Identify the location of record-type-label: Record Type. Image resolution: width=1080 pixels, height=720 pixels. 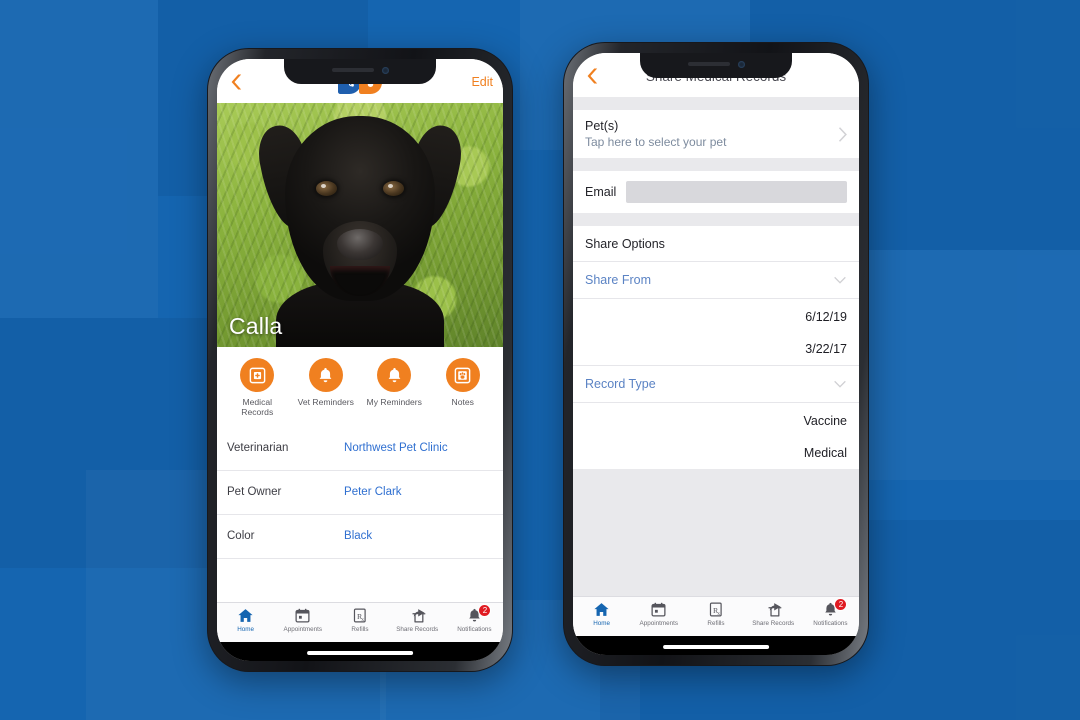
(620, 384).